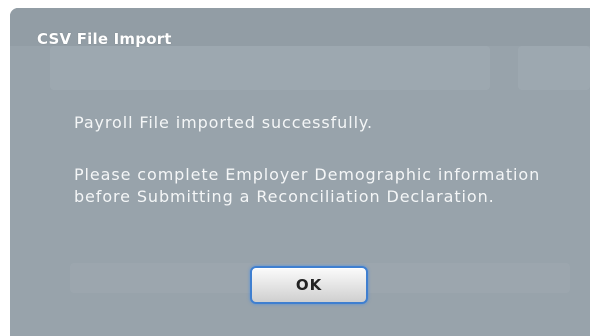  Describe the element at coordinates (270, 68) in the screenshot. I see `background-shadow-panel` at that location.